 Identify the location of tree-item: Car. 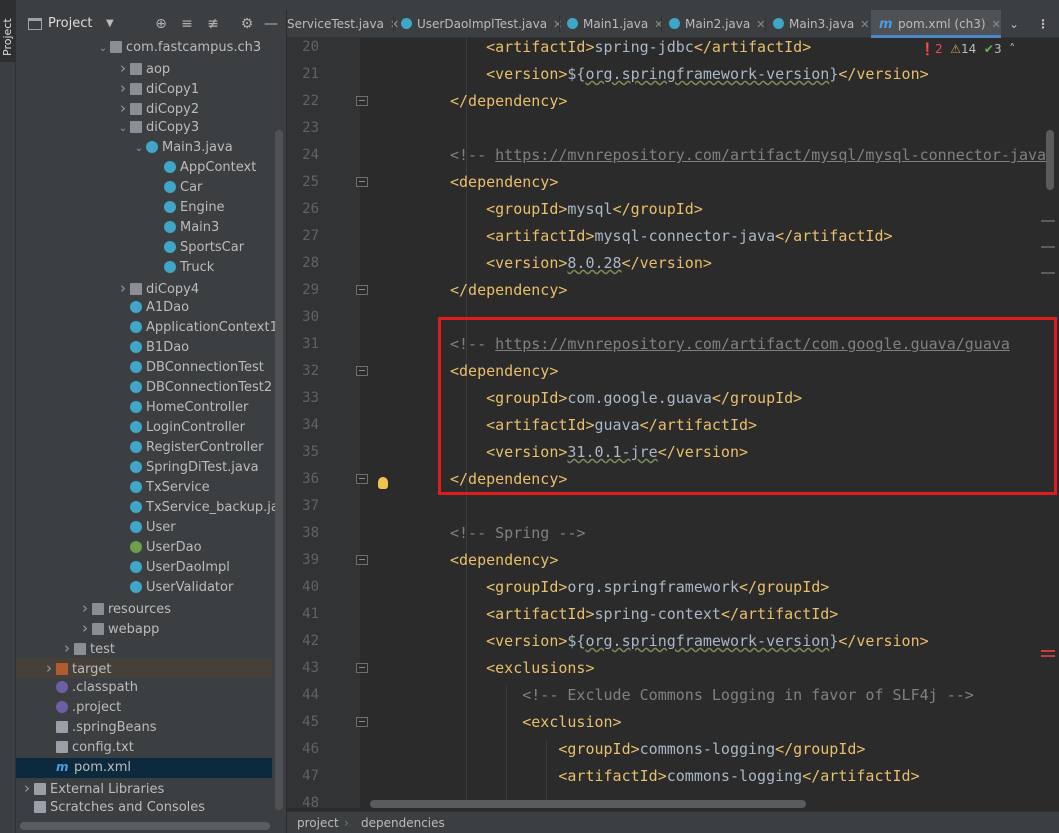
(144, 188).